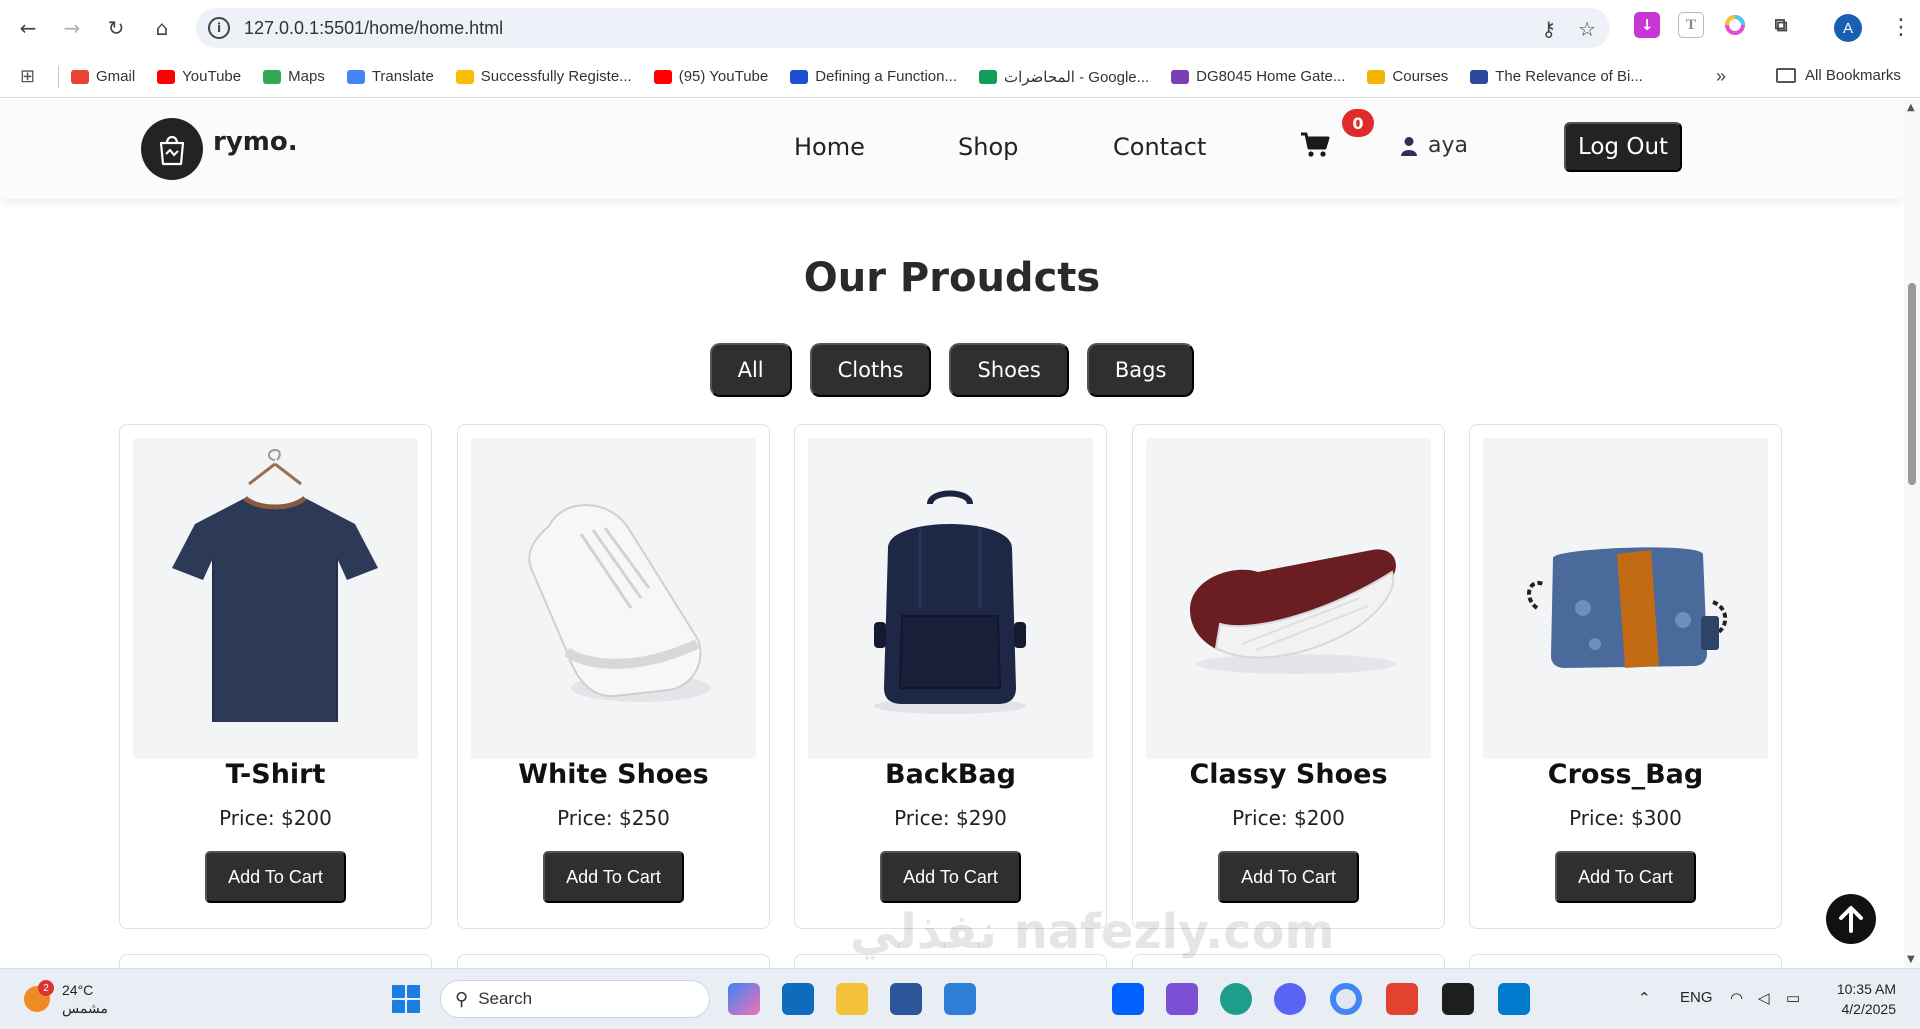 The height and width of the screenshot is (1029, 1920). I want to click on product-name: Cross_Bag, so click(1625, 774).